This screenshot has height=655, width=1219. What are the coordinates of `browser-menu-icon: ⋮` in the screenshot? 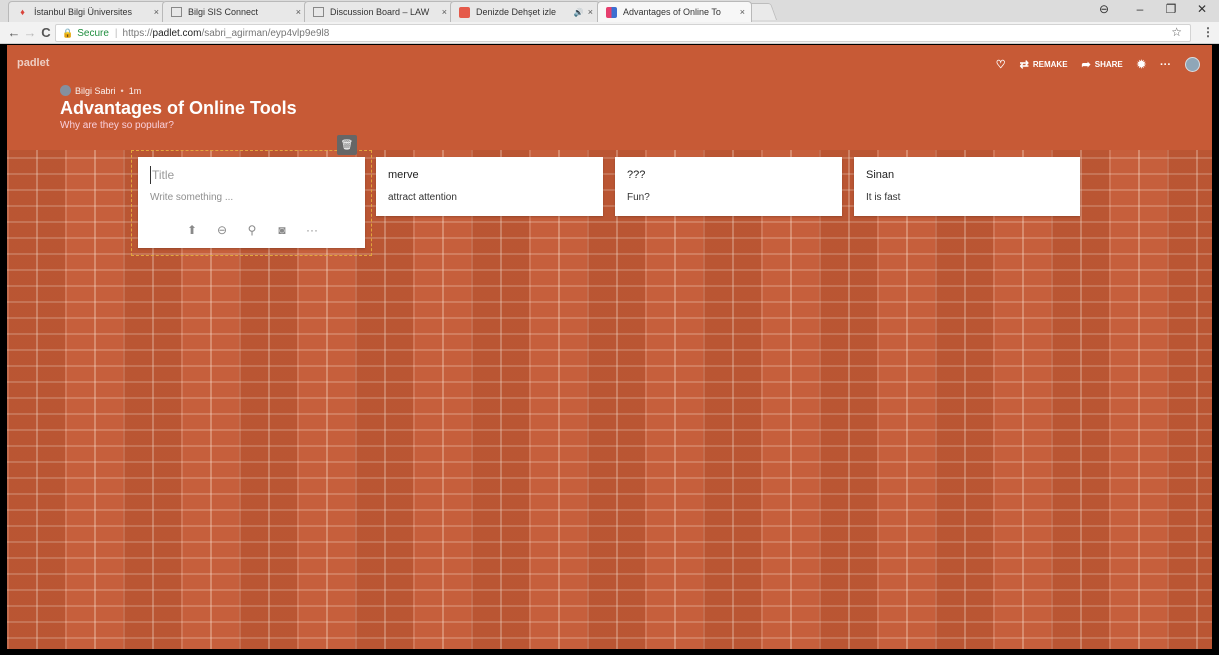 It's located at (1208, 32).